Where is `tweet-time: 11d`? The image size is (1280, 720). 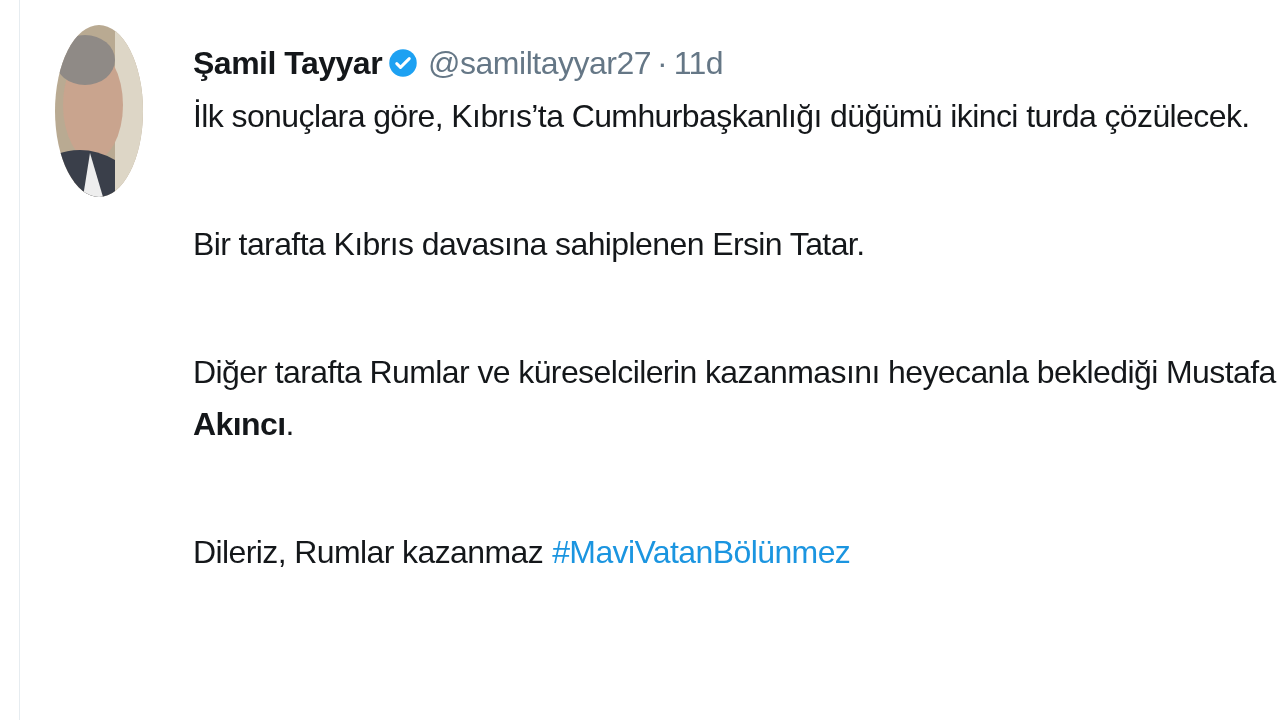
tweet-time: 11d is located at coordinates (698, 63).